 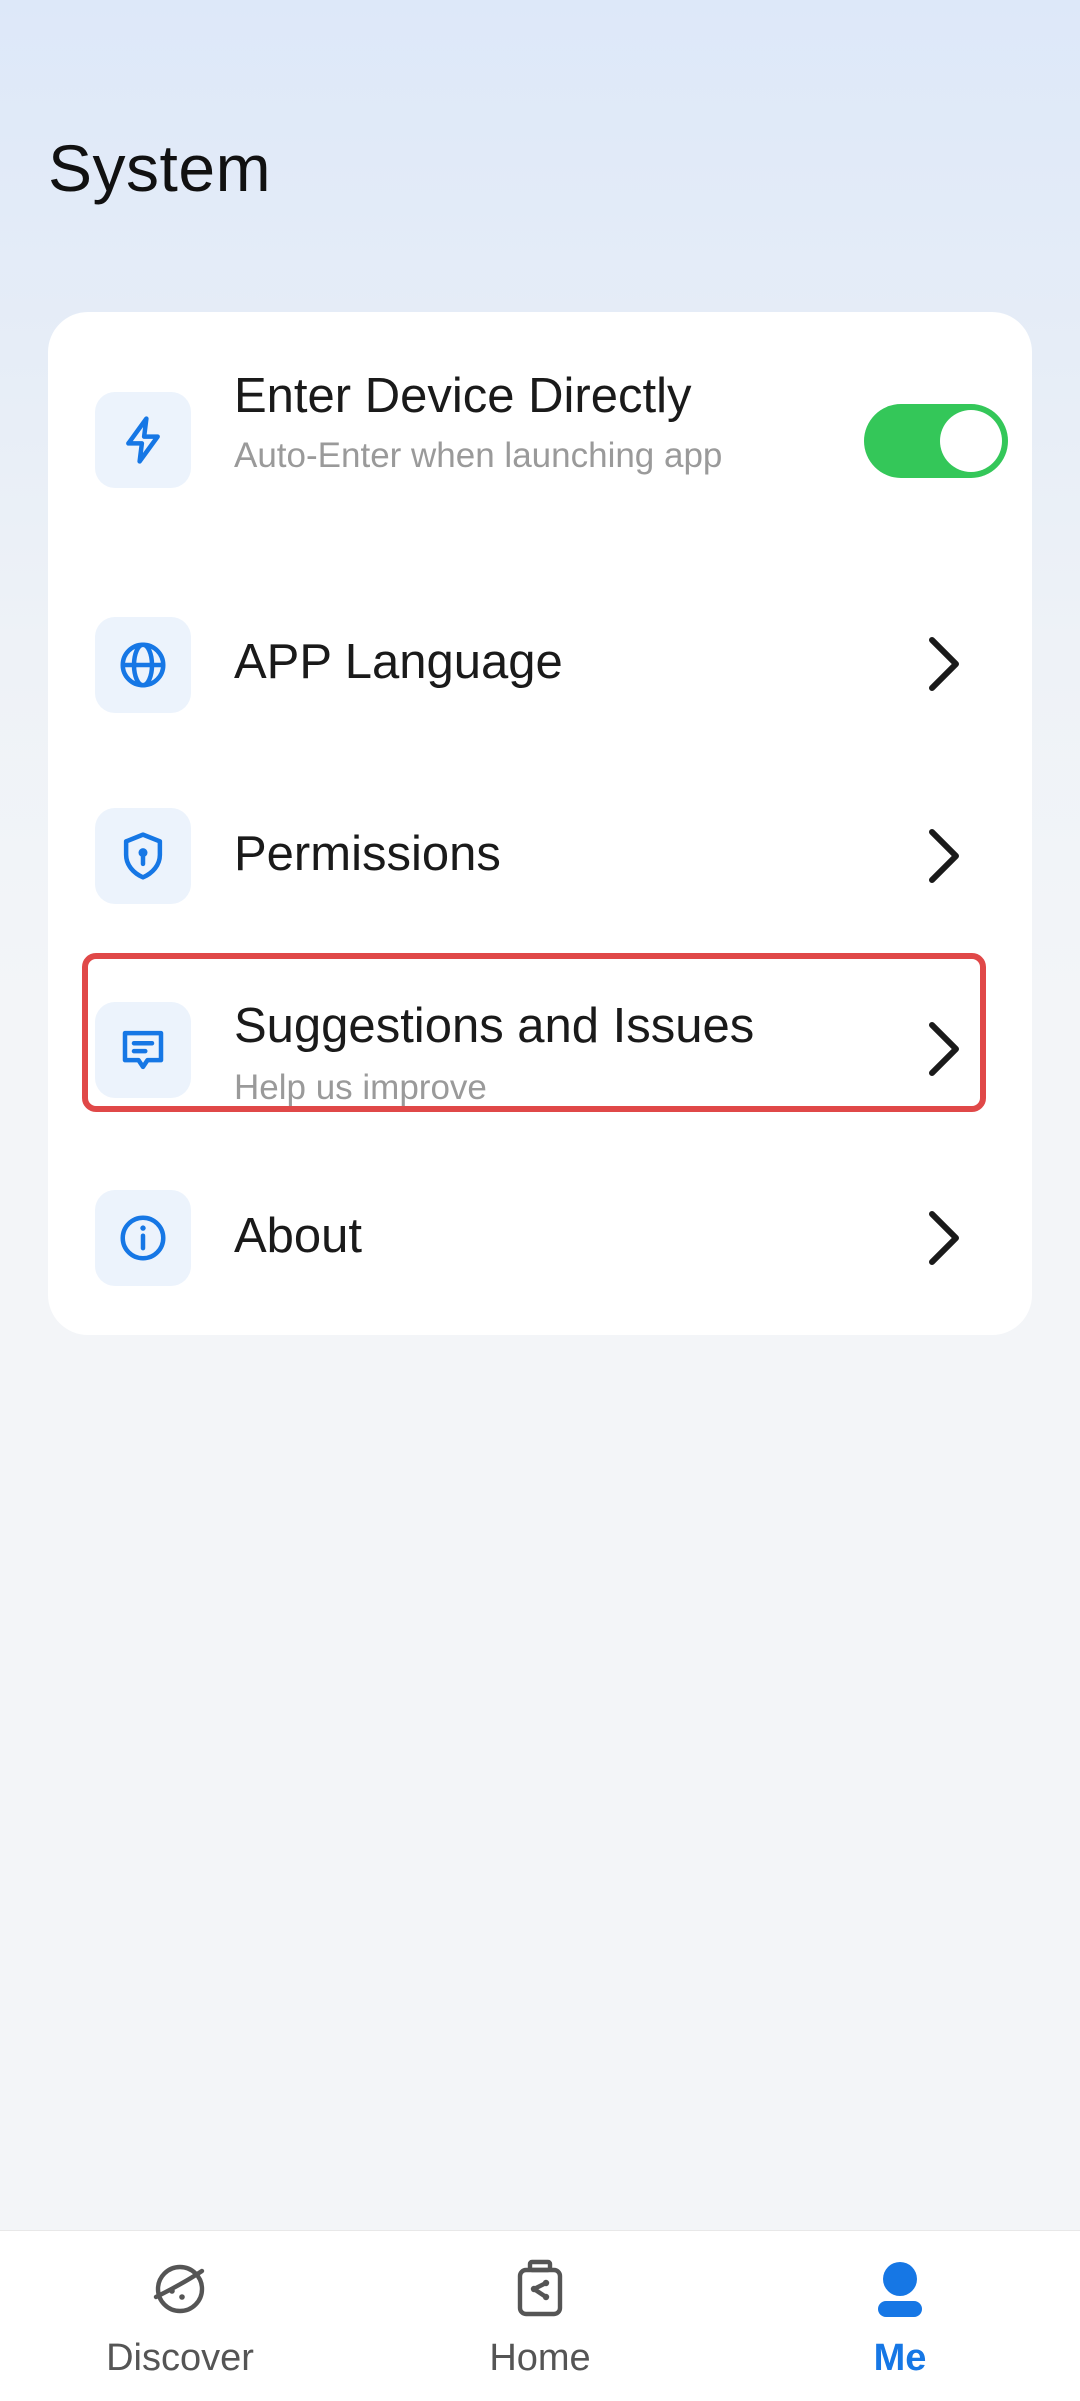 I want to click on setting-sublabel: Help us improve, so click(x=360, y=1087).